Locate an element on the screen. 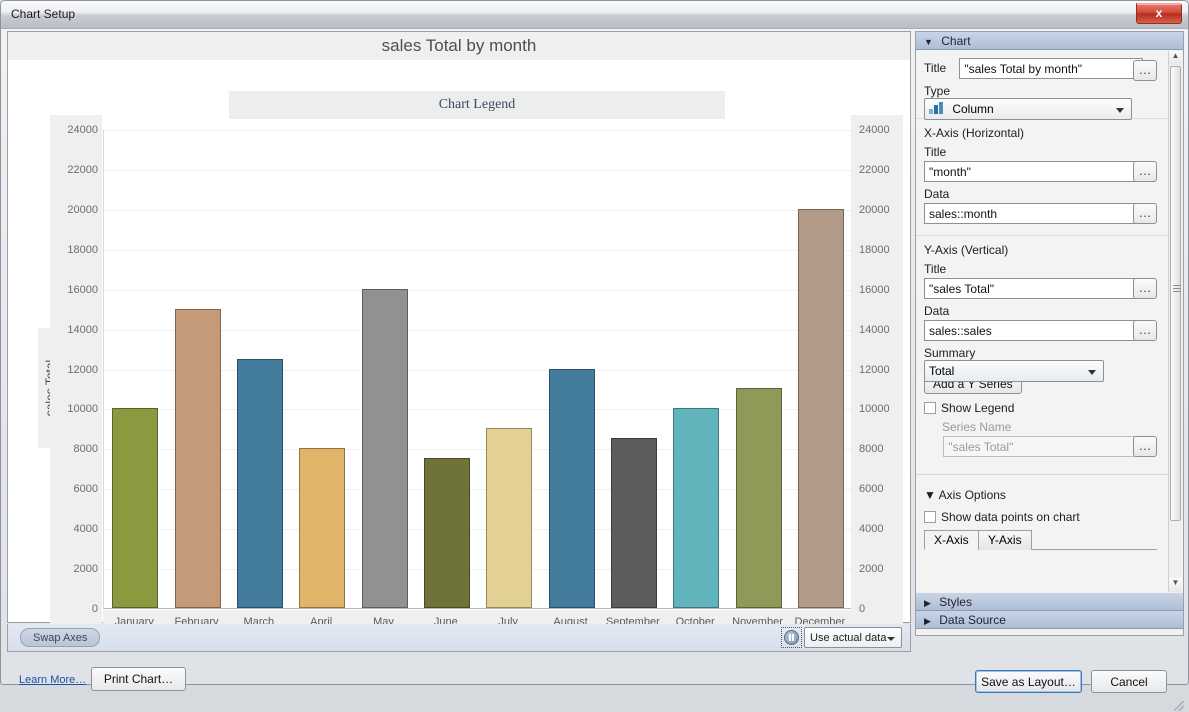 This screenshot has height=712, width=1189. chart-type-value: Column is located at coordinates (973, 109).